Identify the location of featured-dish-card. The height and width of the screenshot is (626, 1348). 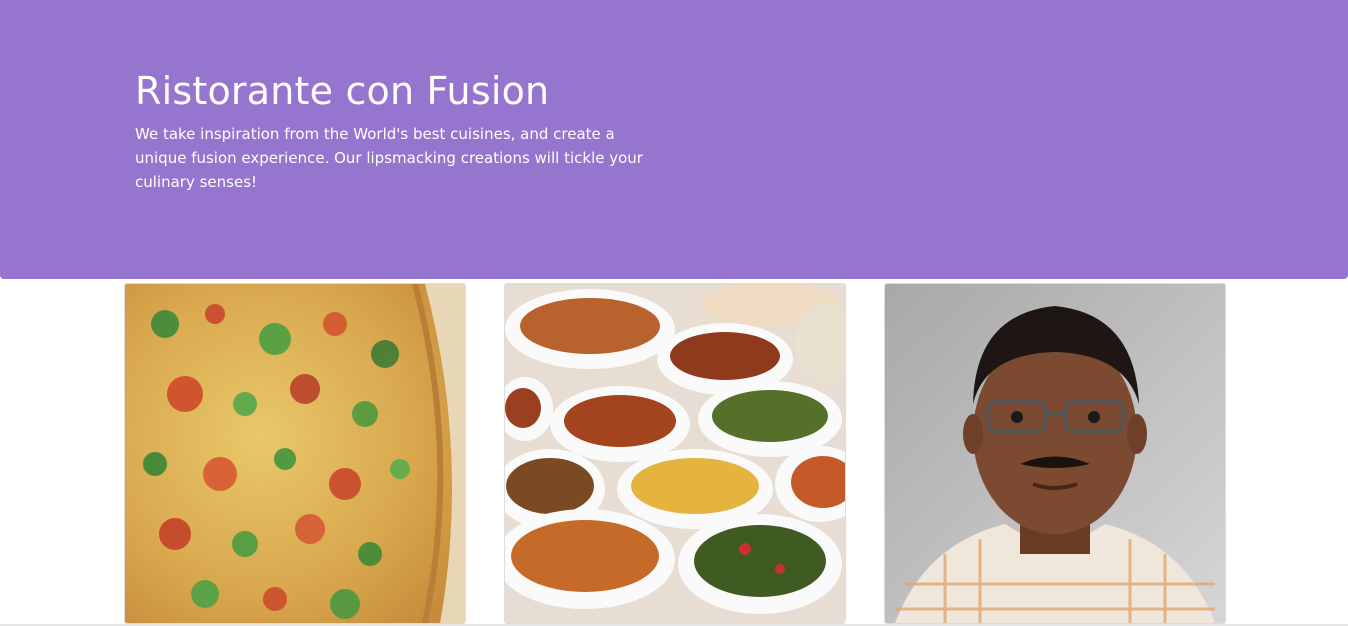
(295, 453).